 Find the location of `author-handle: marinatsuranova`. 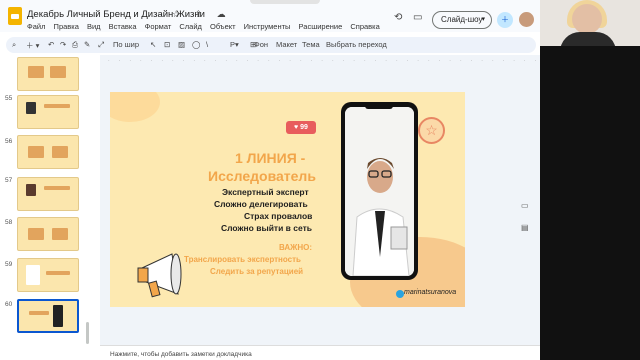

author-handle: marinatsuranova is located at coordinates (430, 292).